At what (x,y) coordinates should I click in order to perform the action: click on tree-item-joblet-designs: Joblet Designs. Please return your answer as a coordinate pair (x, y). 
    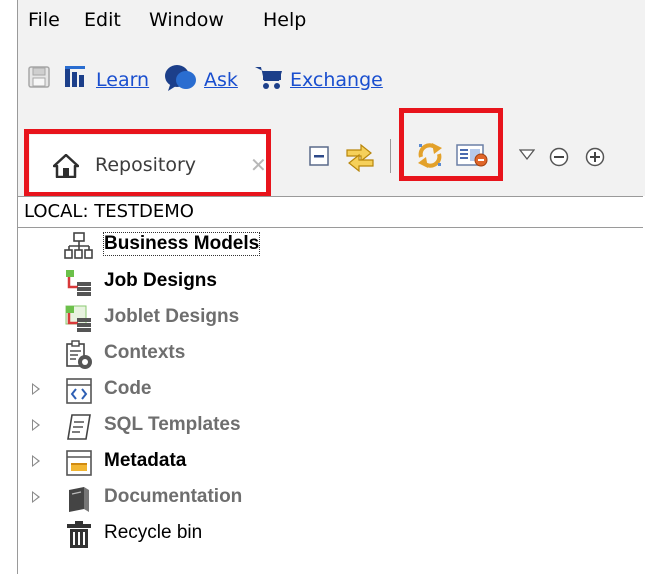
    Looking at the image, I should click on (318, 319).